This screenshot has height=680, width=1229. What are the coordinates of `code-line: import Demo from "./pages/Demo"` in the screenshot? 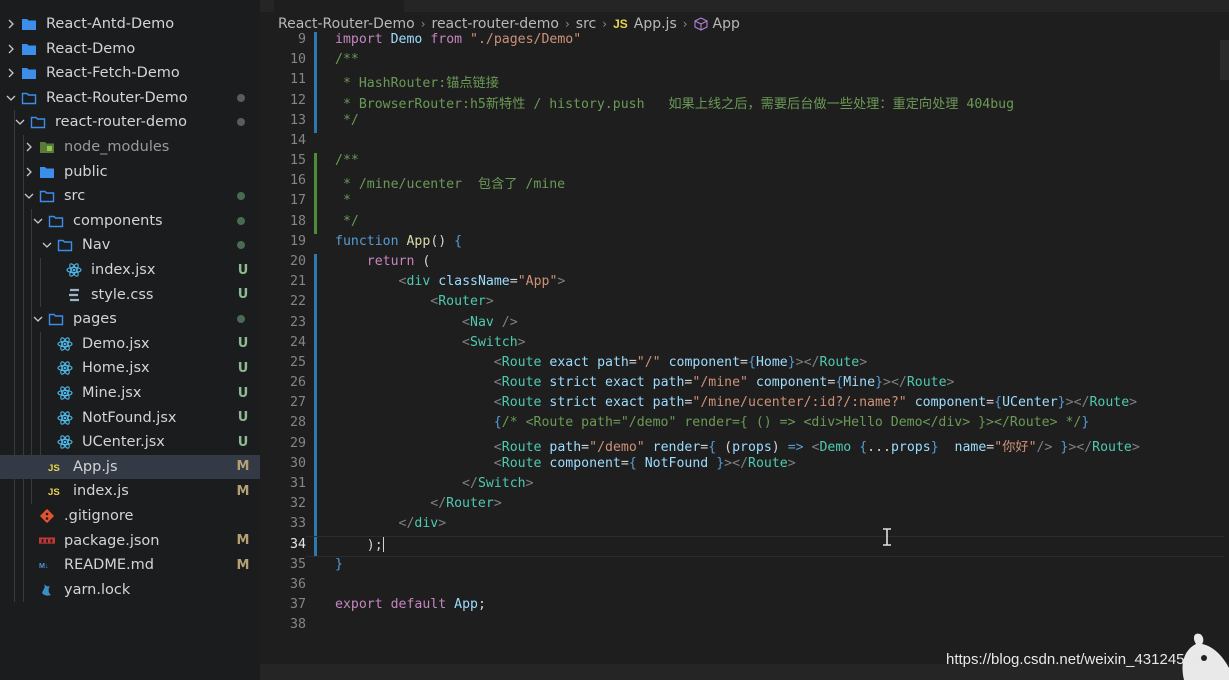 It's located at (458, 39).